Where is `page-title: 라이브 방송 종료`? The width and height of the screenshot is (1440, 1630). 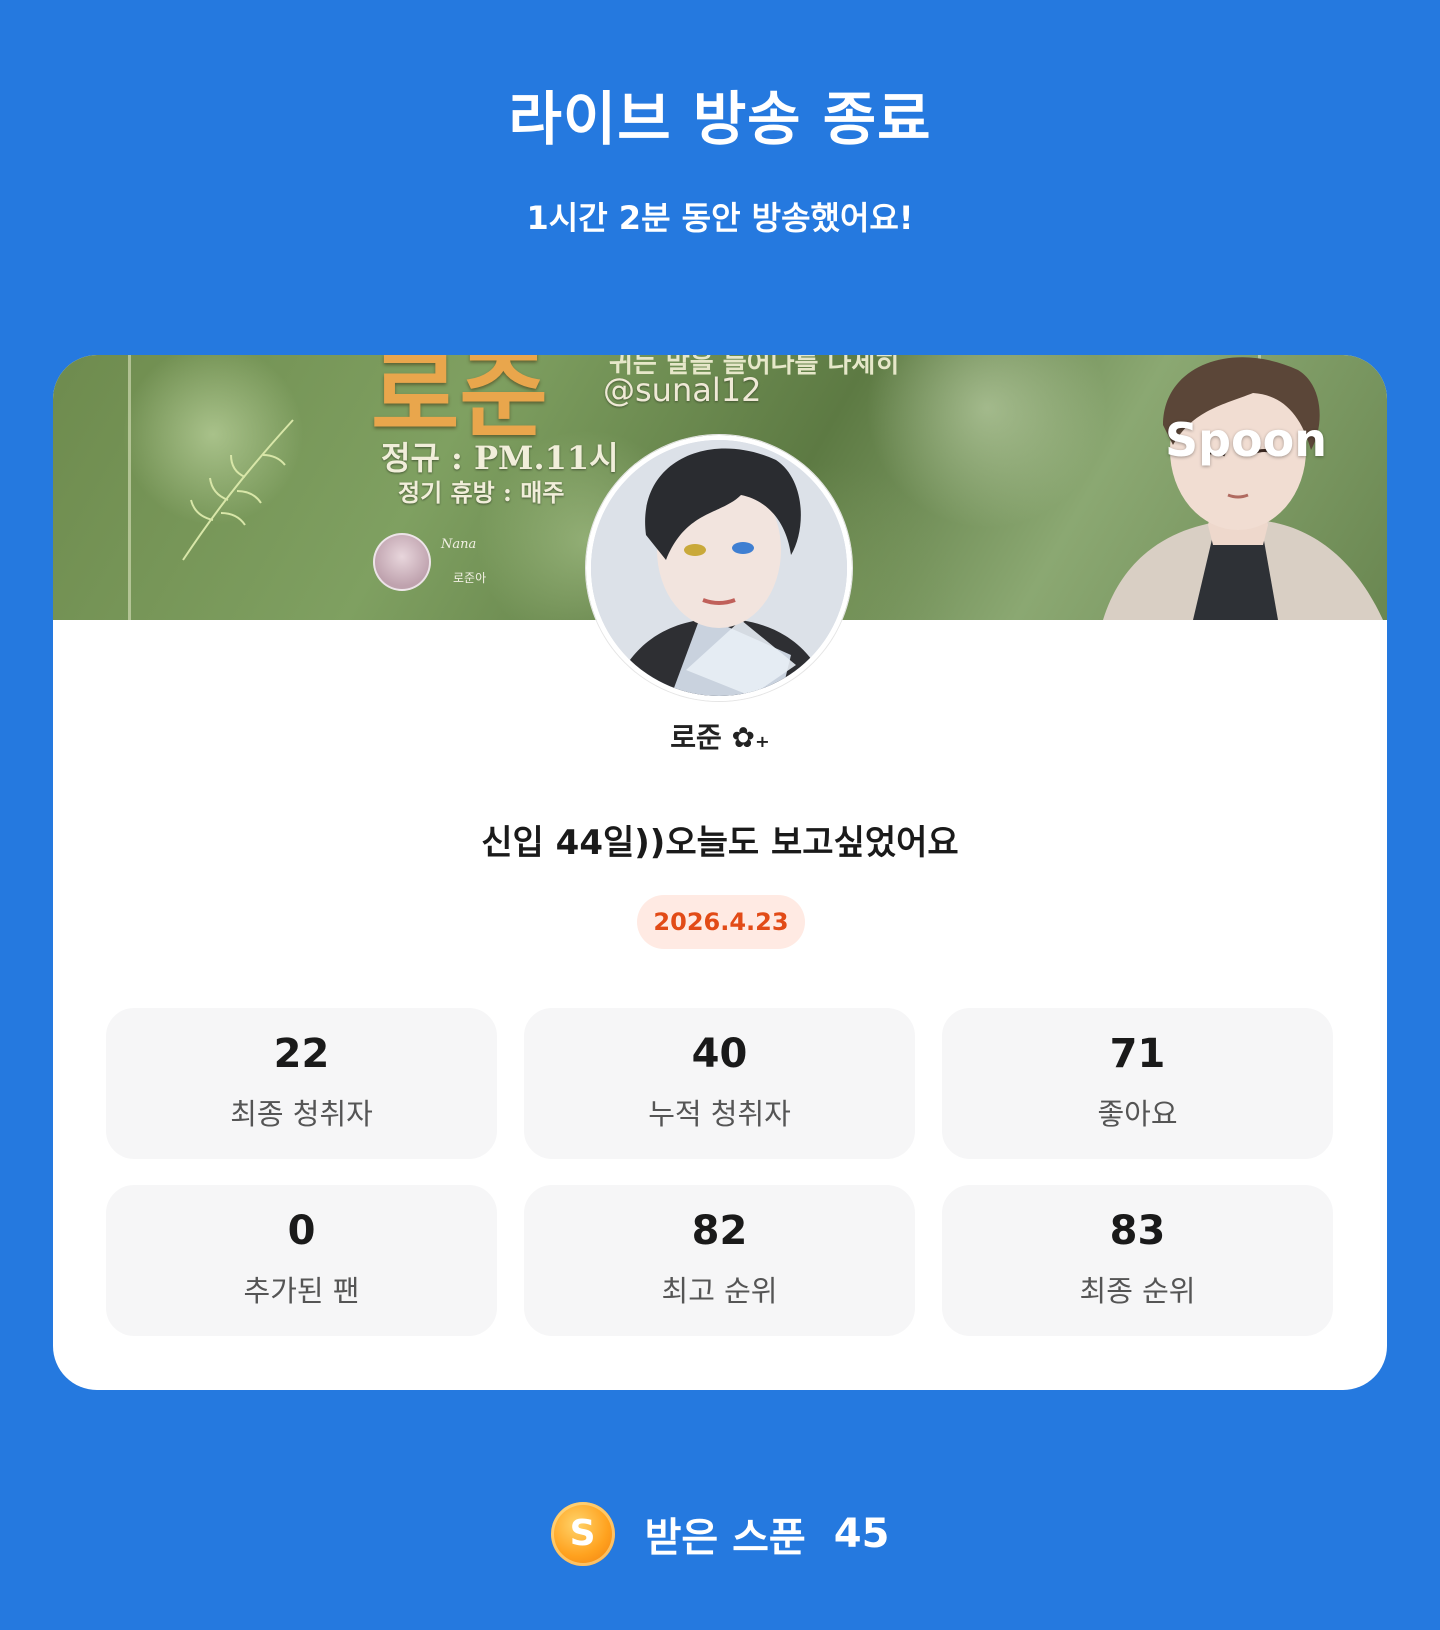 page-title: 라이브 방송 종료 is located at coordinates (720, 119).